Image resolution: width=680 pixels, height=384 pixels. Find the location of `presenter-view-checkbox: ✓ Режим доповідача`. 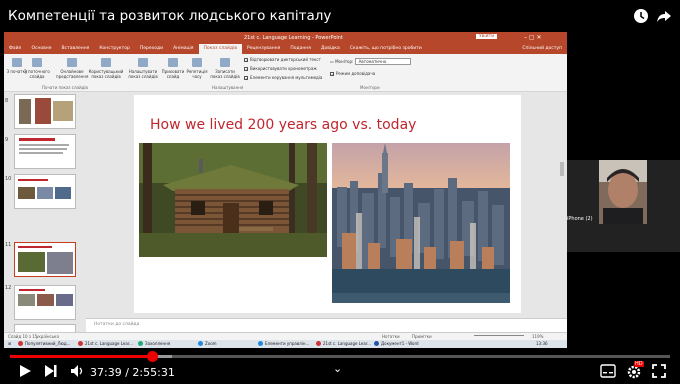

presenter-view-checkbox: ✓ Режим доповідача is located at coordinates (352, 74).